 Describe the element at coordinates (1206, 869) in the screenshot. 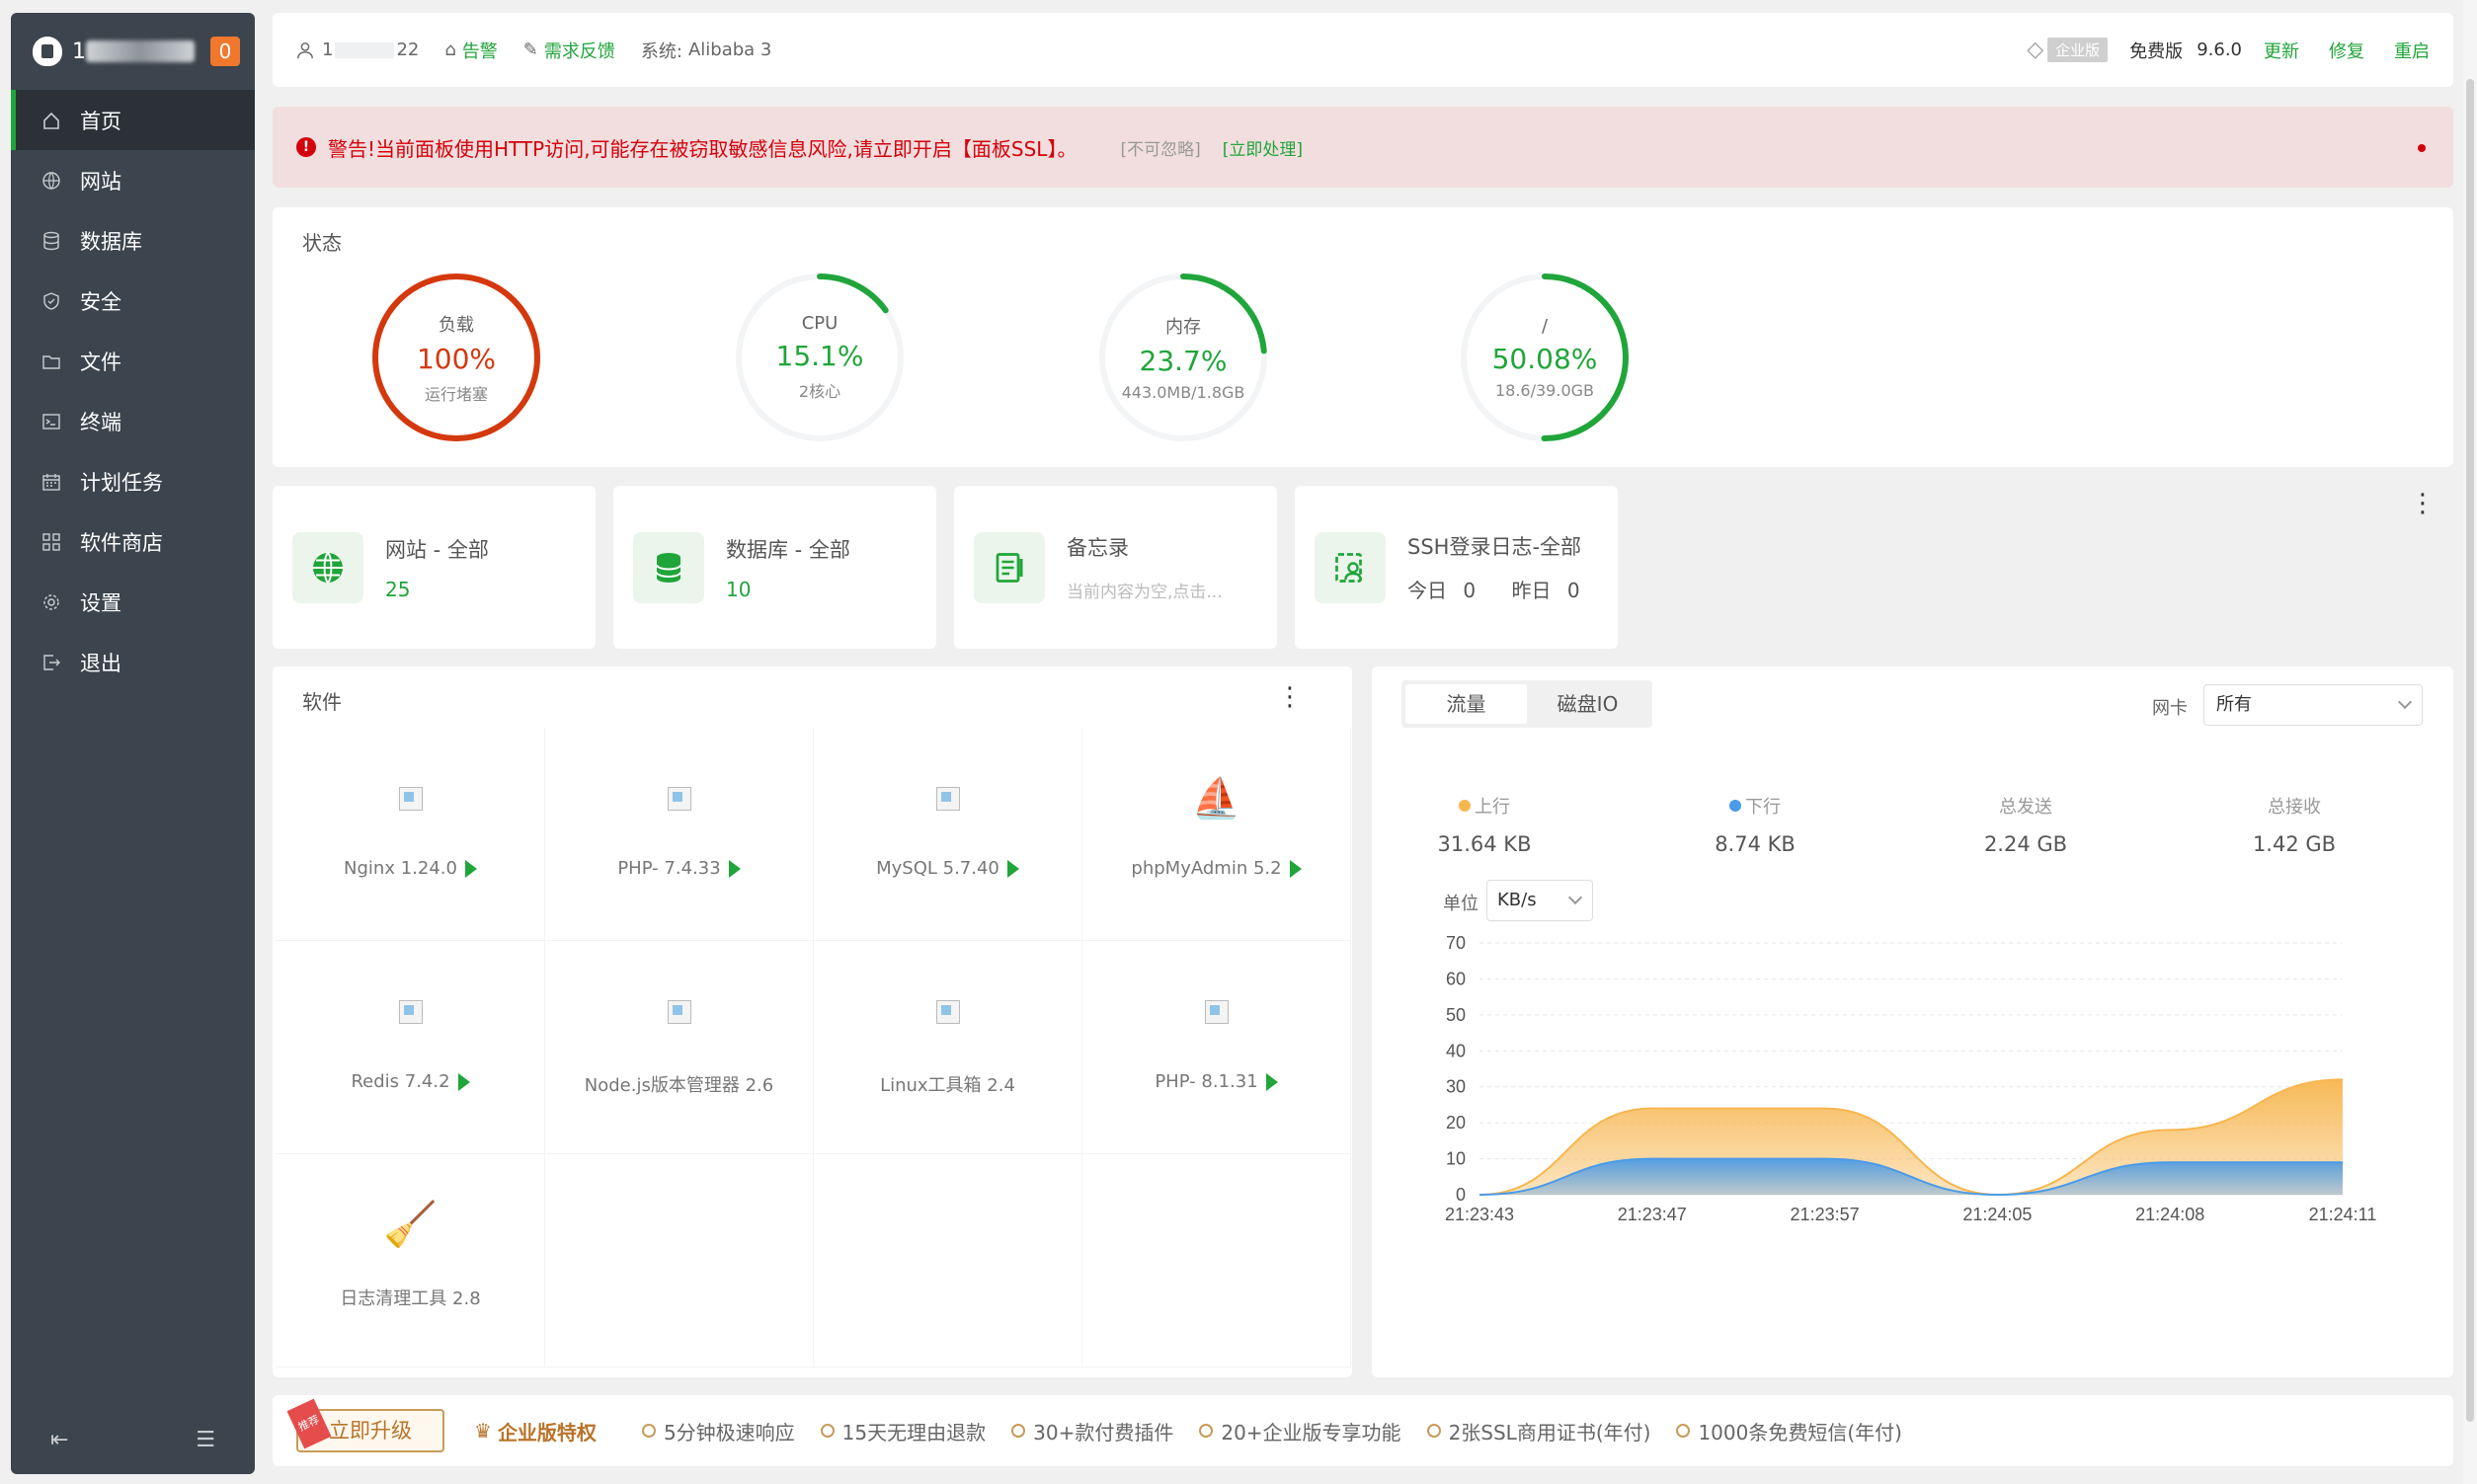

I see `software-name: phpMyAdmin 5.2` at that location.